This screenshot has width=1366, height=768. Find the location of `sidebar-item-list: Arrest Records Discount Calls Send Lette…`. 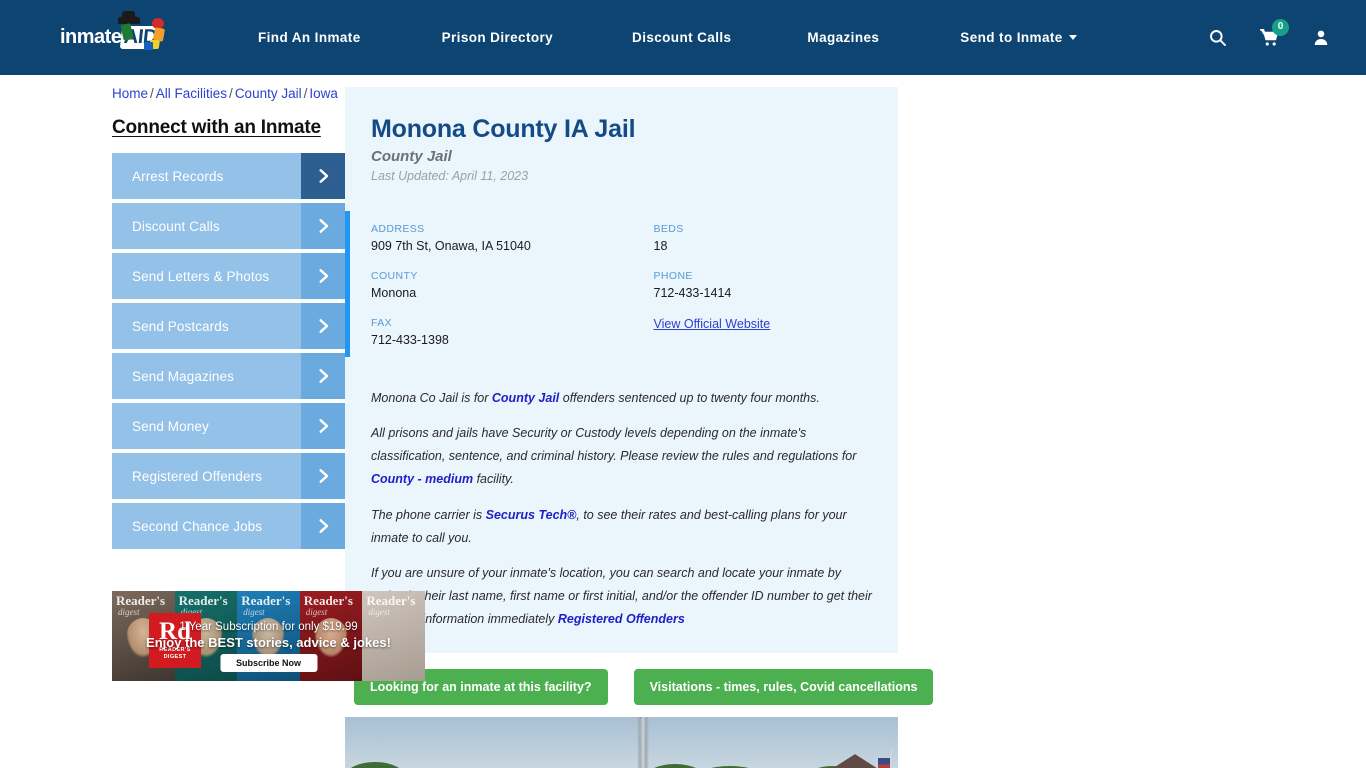

sidebar-item-list: Arrest Records Discount Calls Send Lette… is located at coordinates (228, 351).